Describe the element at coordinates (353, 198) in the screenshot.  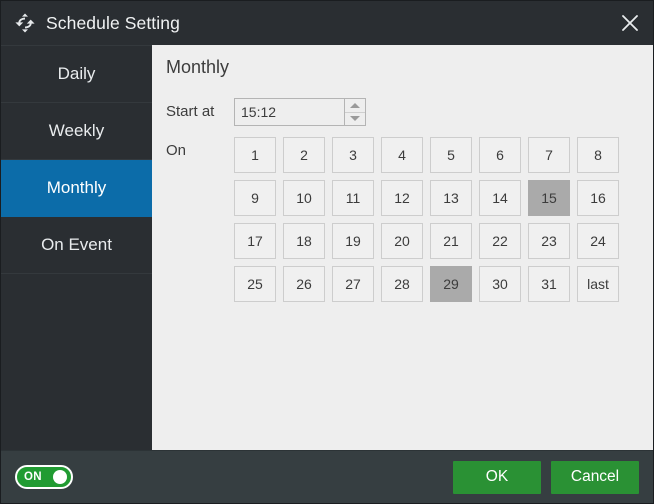
I see `day-cell: 11` at that location.